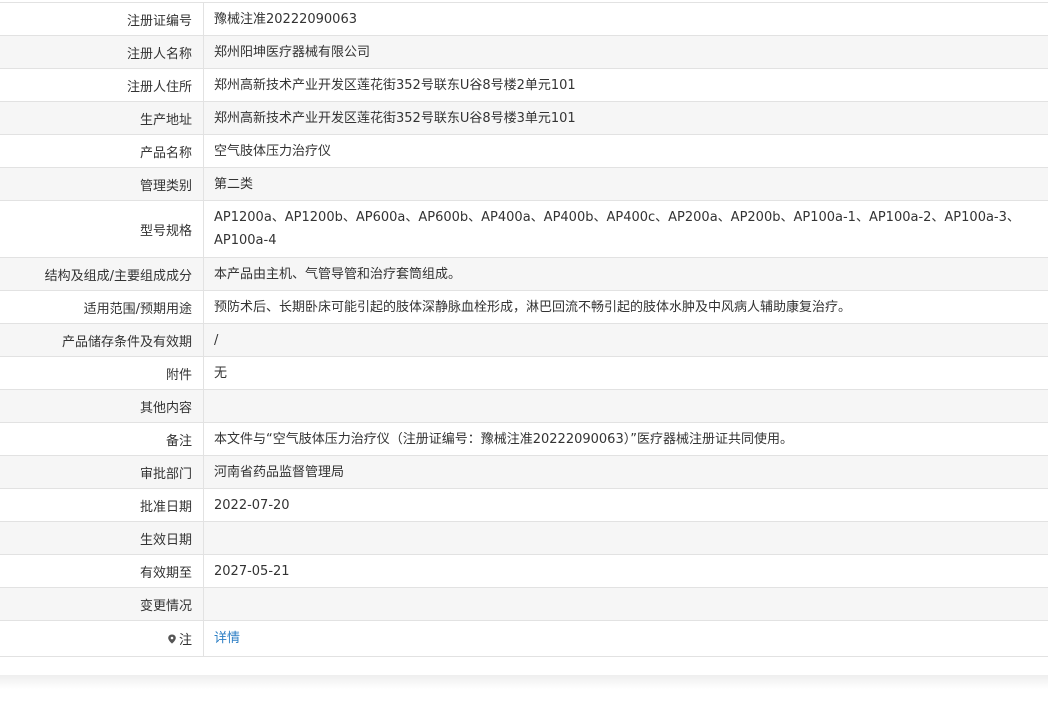  What do you see at coordinates (524, 184) in the screenshot?
I see `row-management-category: 管理类别 第二类` at bounding box center [524, 184].